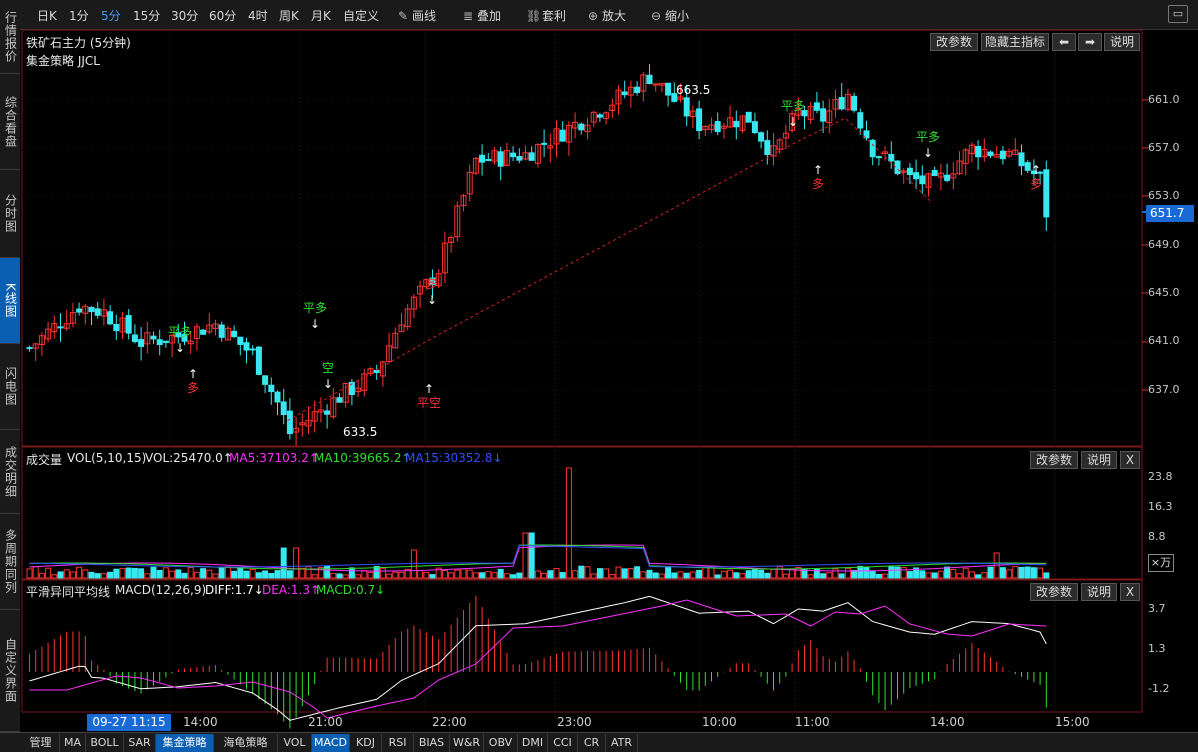  I want to click on vol-y-label-2: 8.8, so click(1157, 536).